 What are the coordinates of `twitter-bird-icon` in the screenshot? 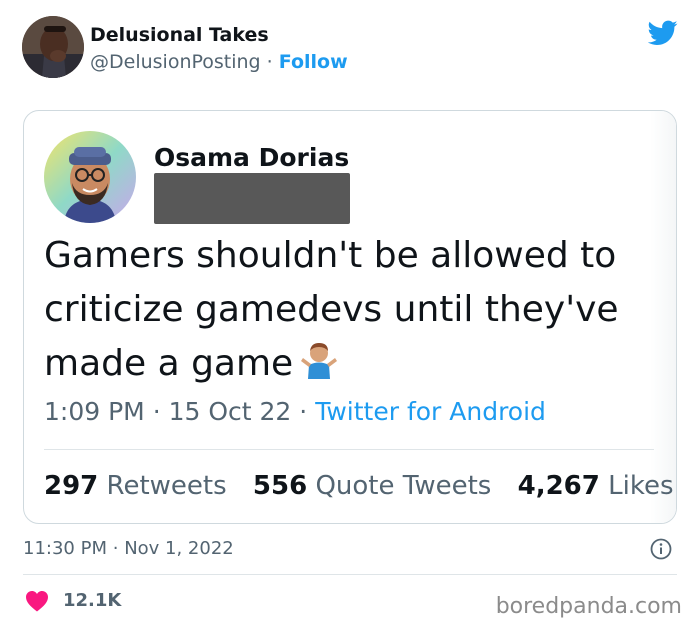 It's located at (663, 33).